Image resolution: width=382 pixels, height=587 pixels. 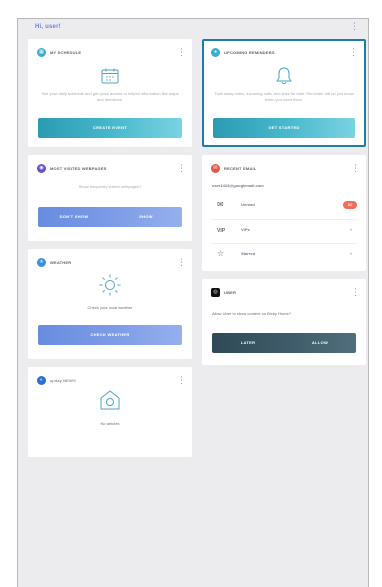 What do you see at coordinates (110, 186) in the screenshot?
I see `card-description: Show frequently visited webpages?` at bounding box center [110, 186].